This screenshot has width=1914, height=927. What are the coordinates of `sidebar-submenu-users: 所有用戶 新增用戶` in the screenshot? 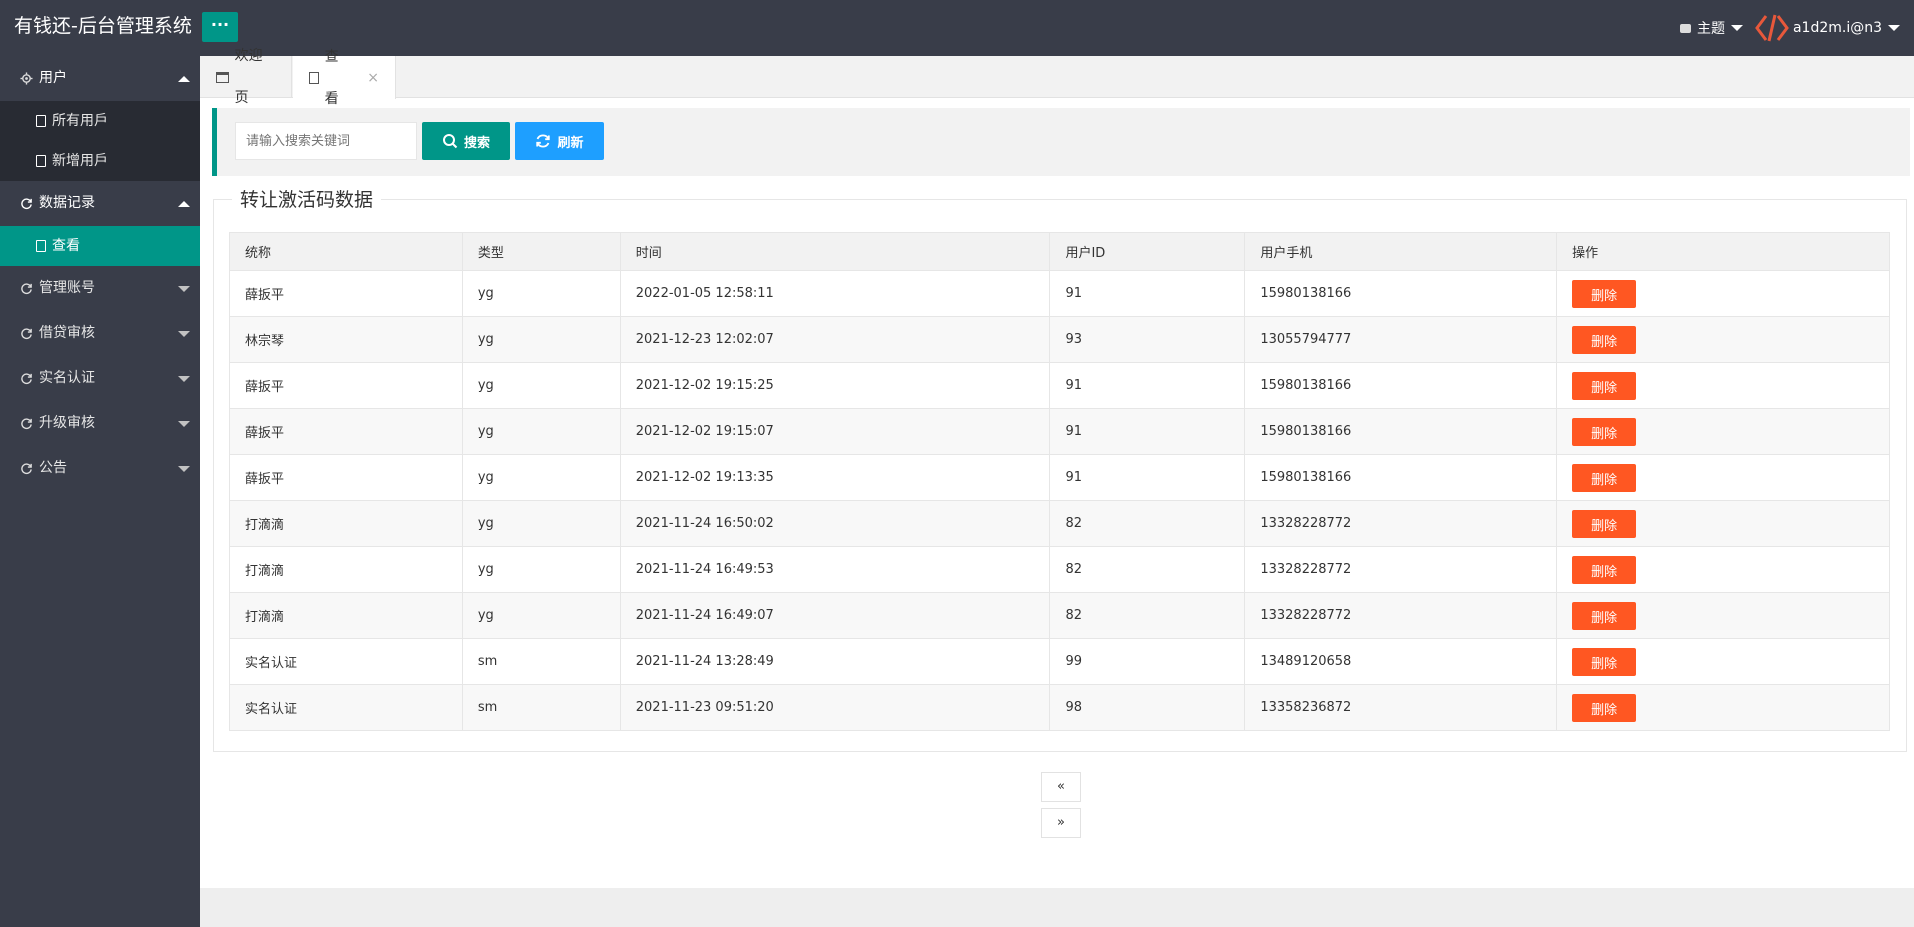 It's located at (100, 141).